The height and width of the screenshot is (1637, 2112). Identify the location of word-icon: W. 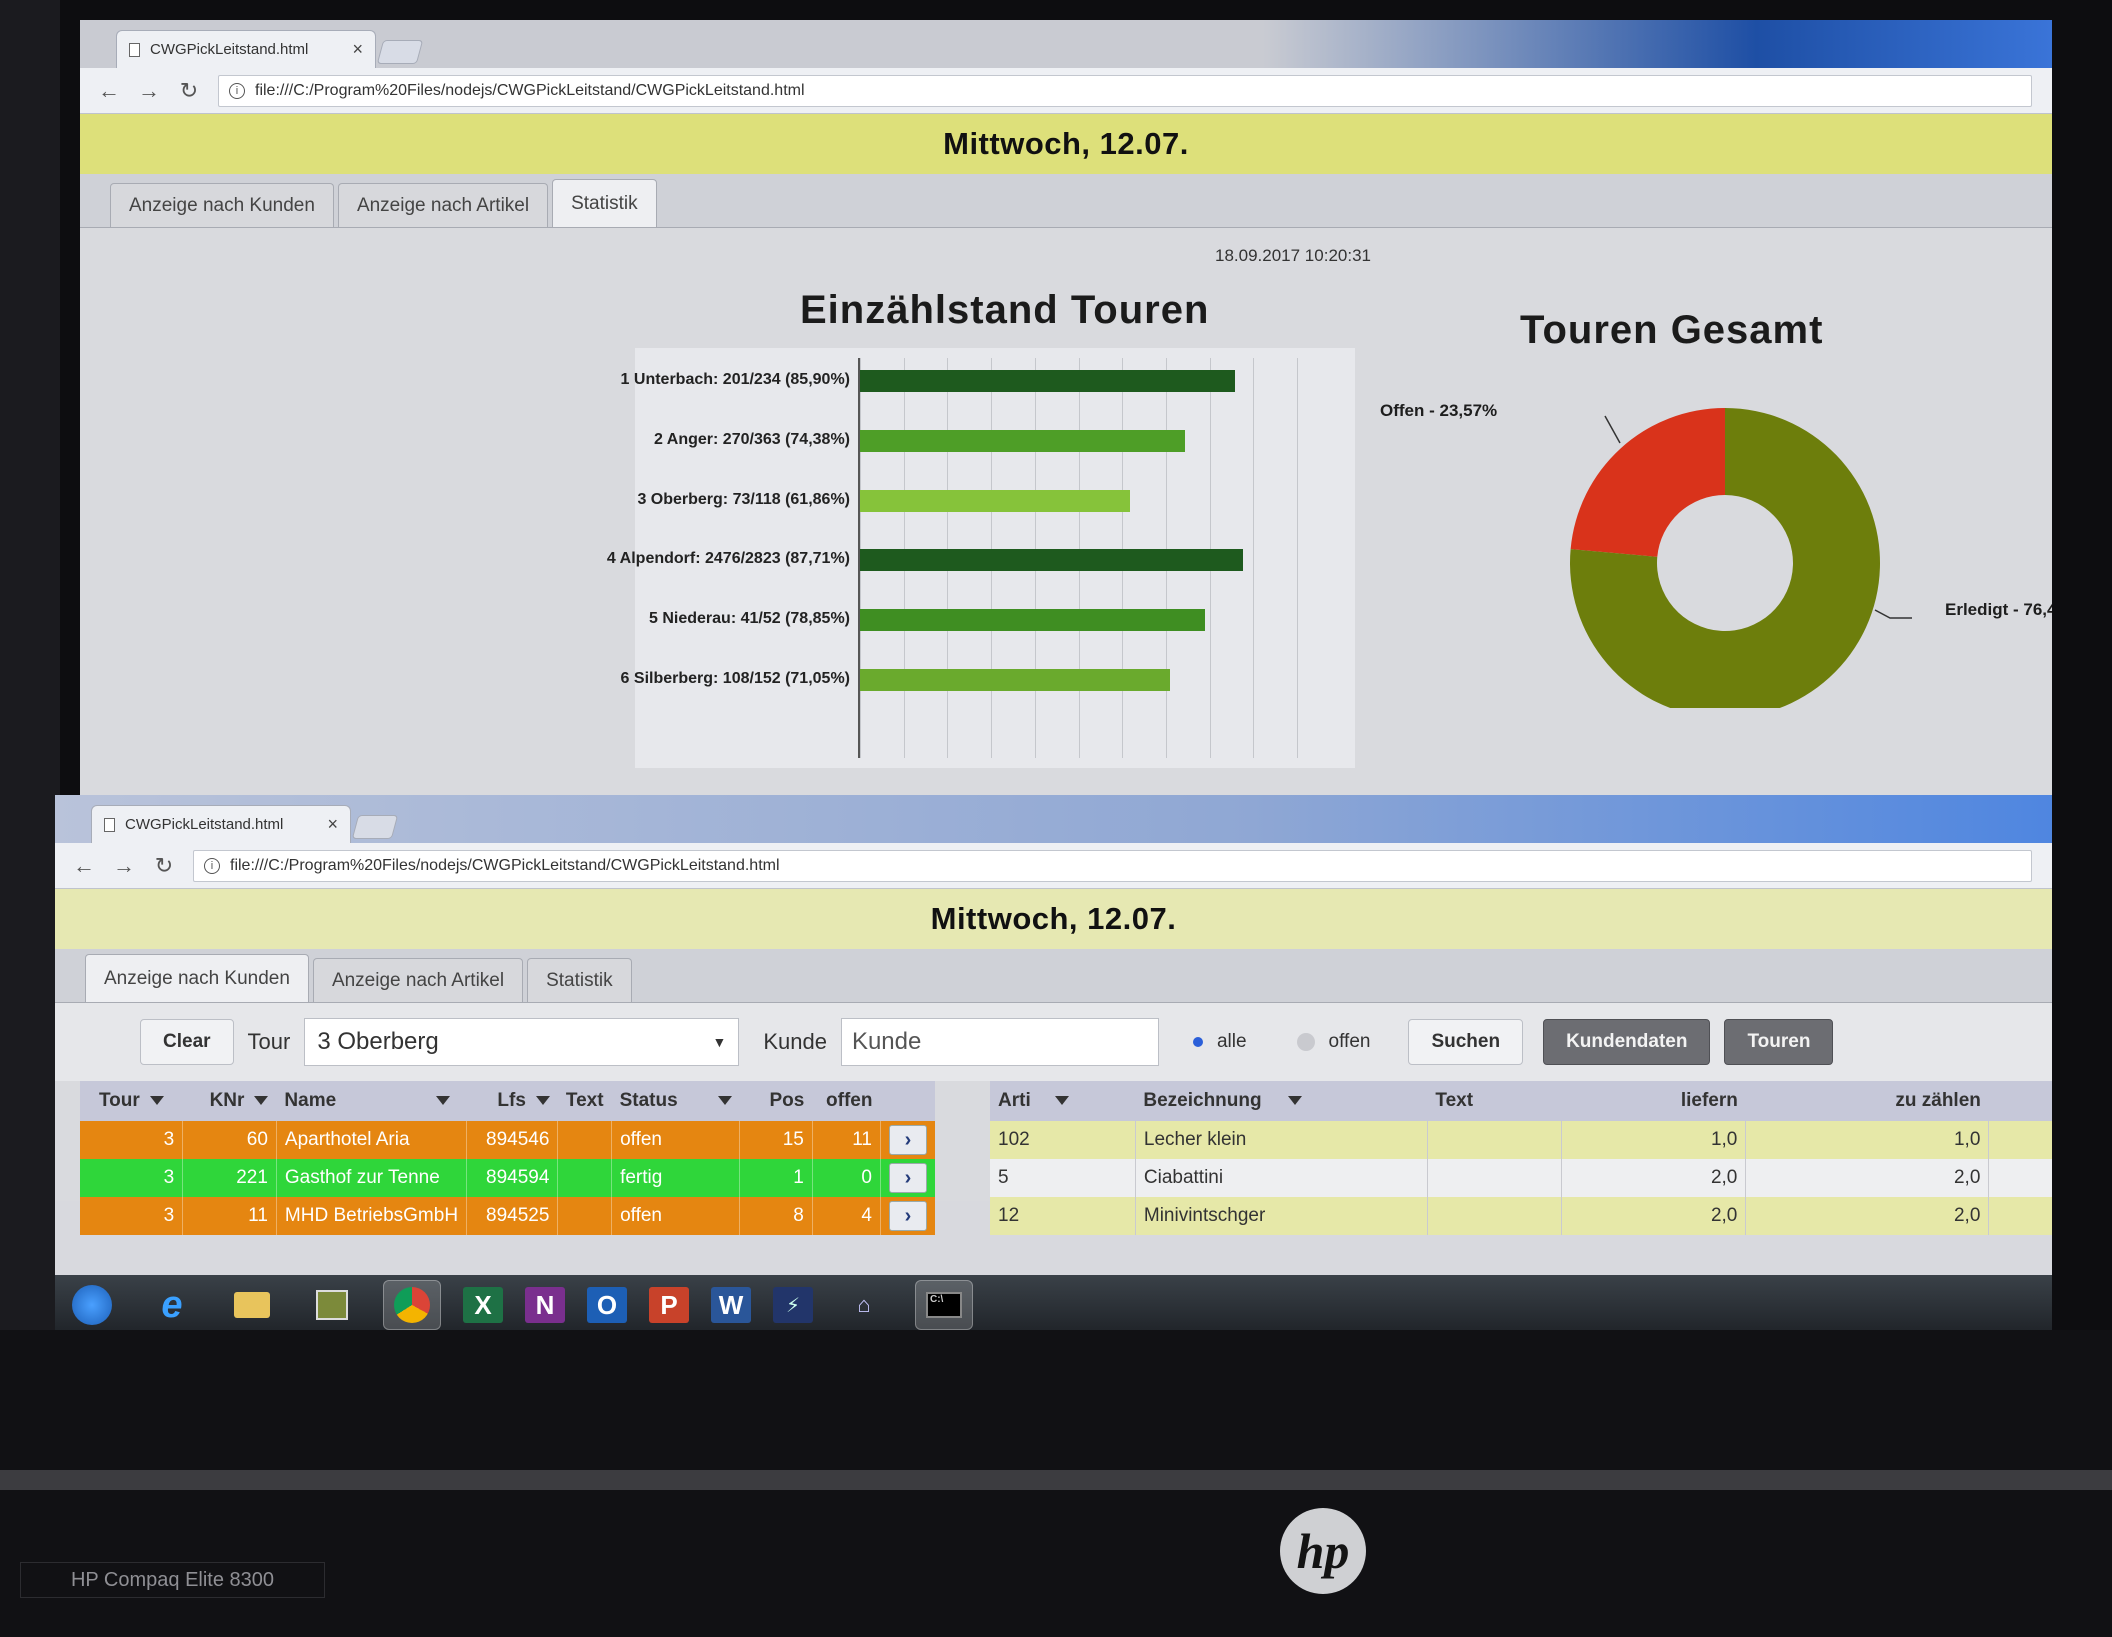
(731, 1305).